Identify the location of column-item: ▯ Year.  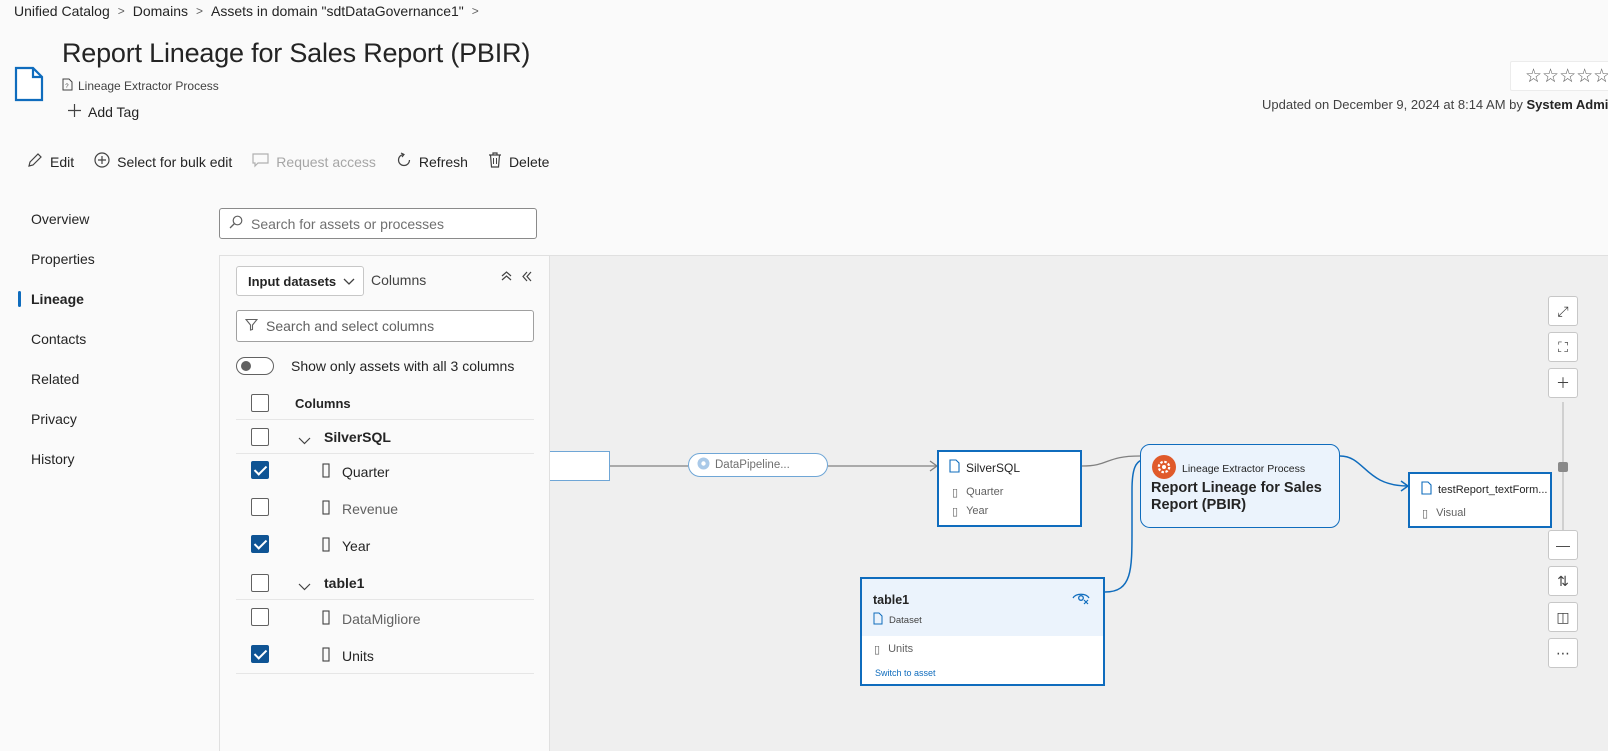
(970, 511).